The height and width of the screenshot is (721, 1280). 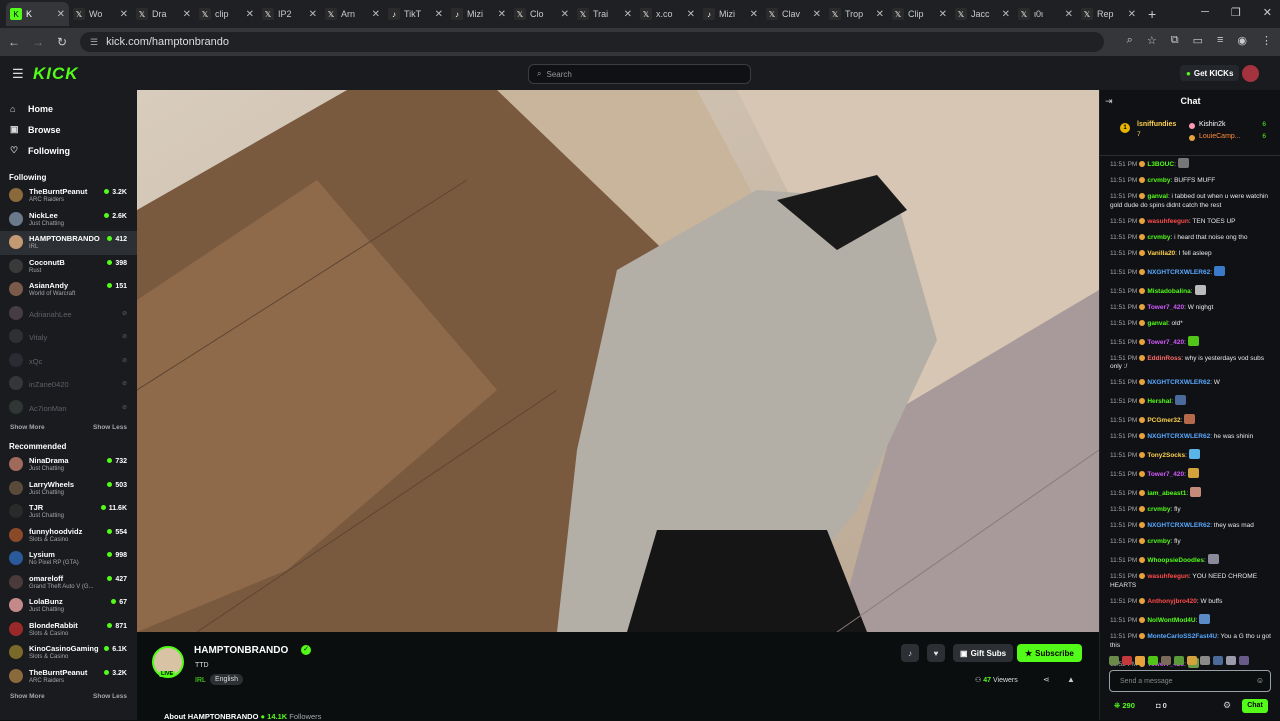 I want to click on channel-points: ⁜ 290, so click(x=1124, y=705).